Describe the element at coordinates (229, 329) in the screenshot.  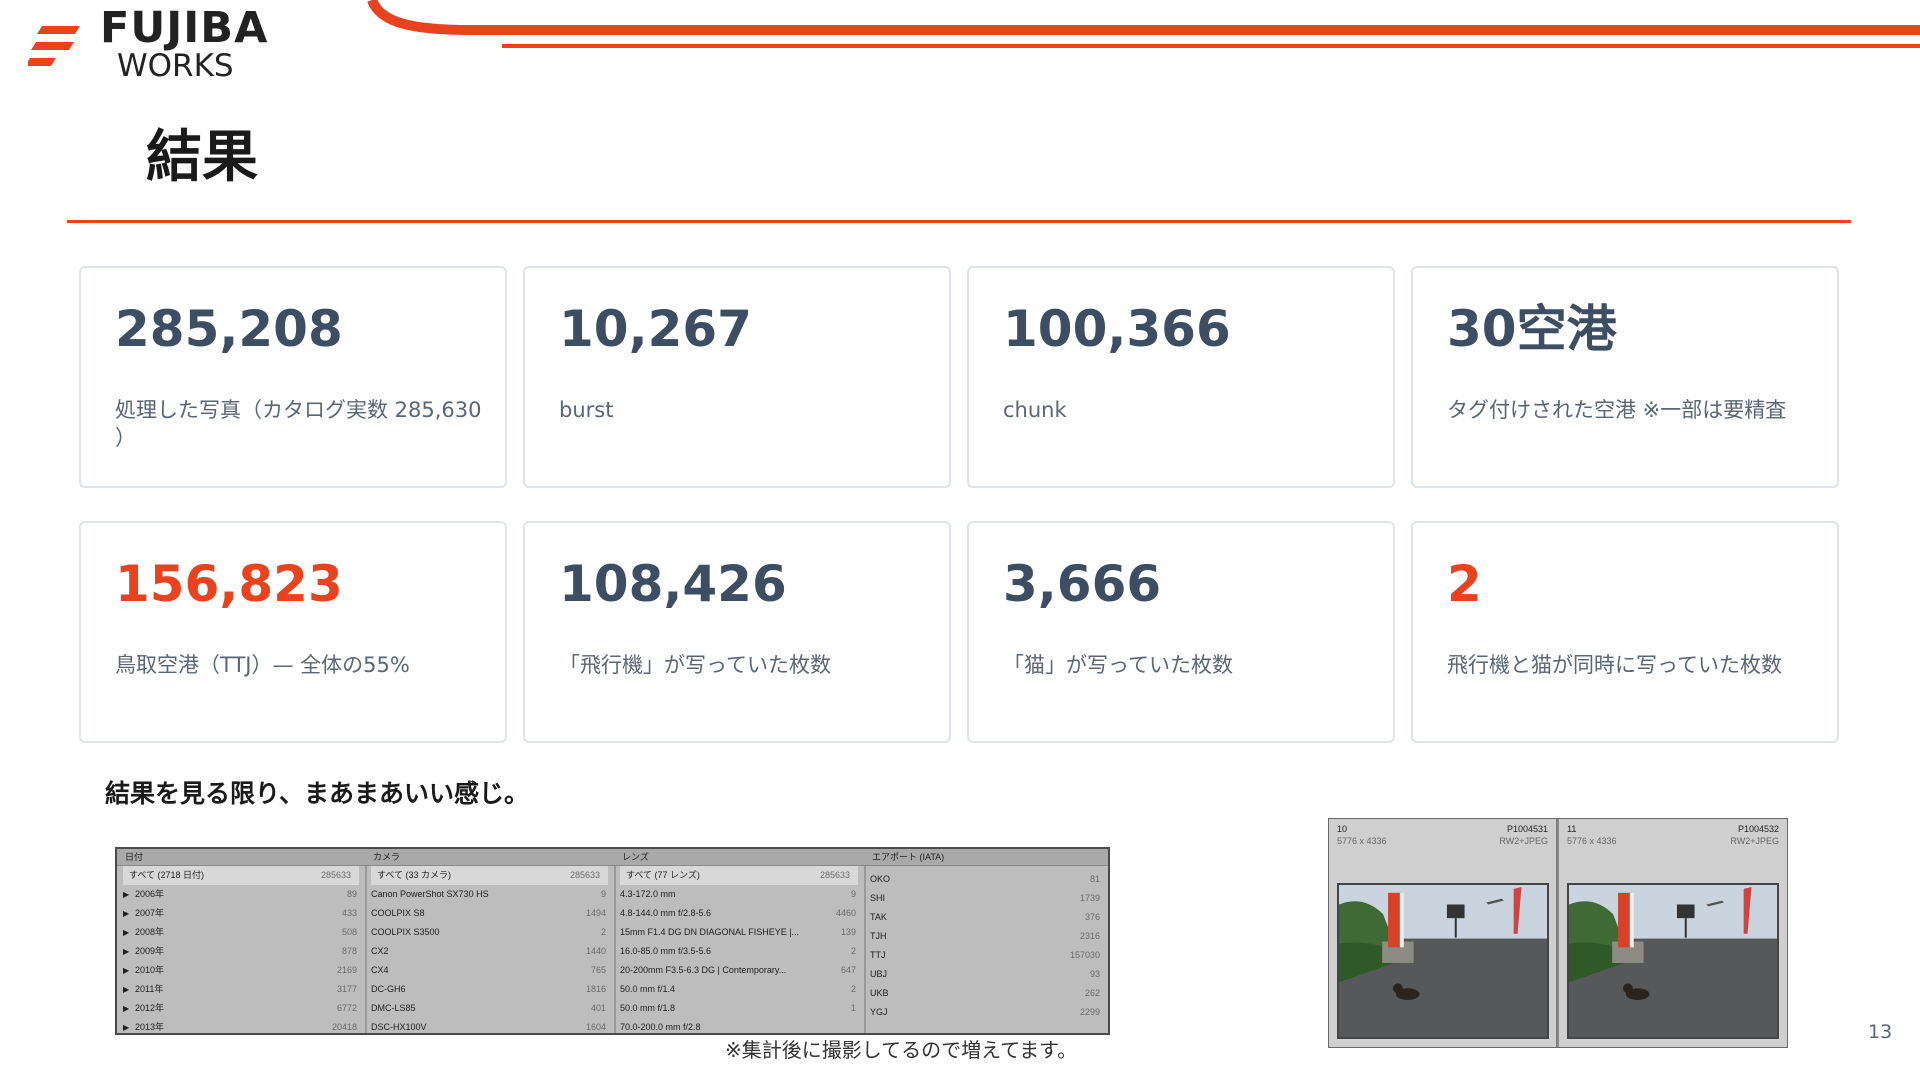
I see `stat-value: 285,208` at that location.